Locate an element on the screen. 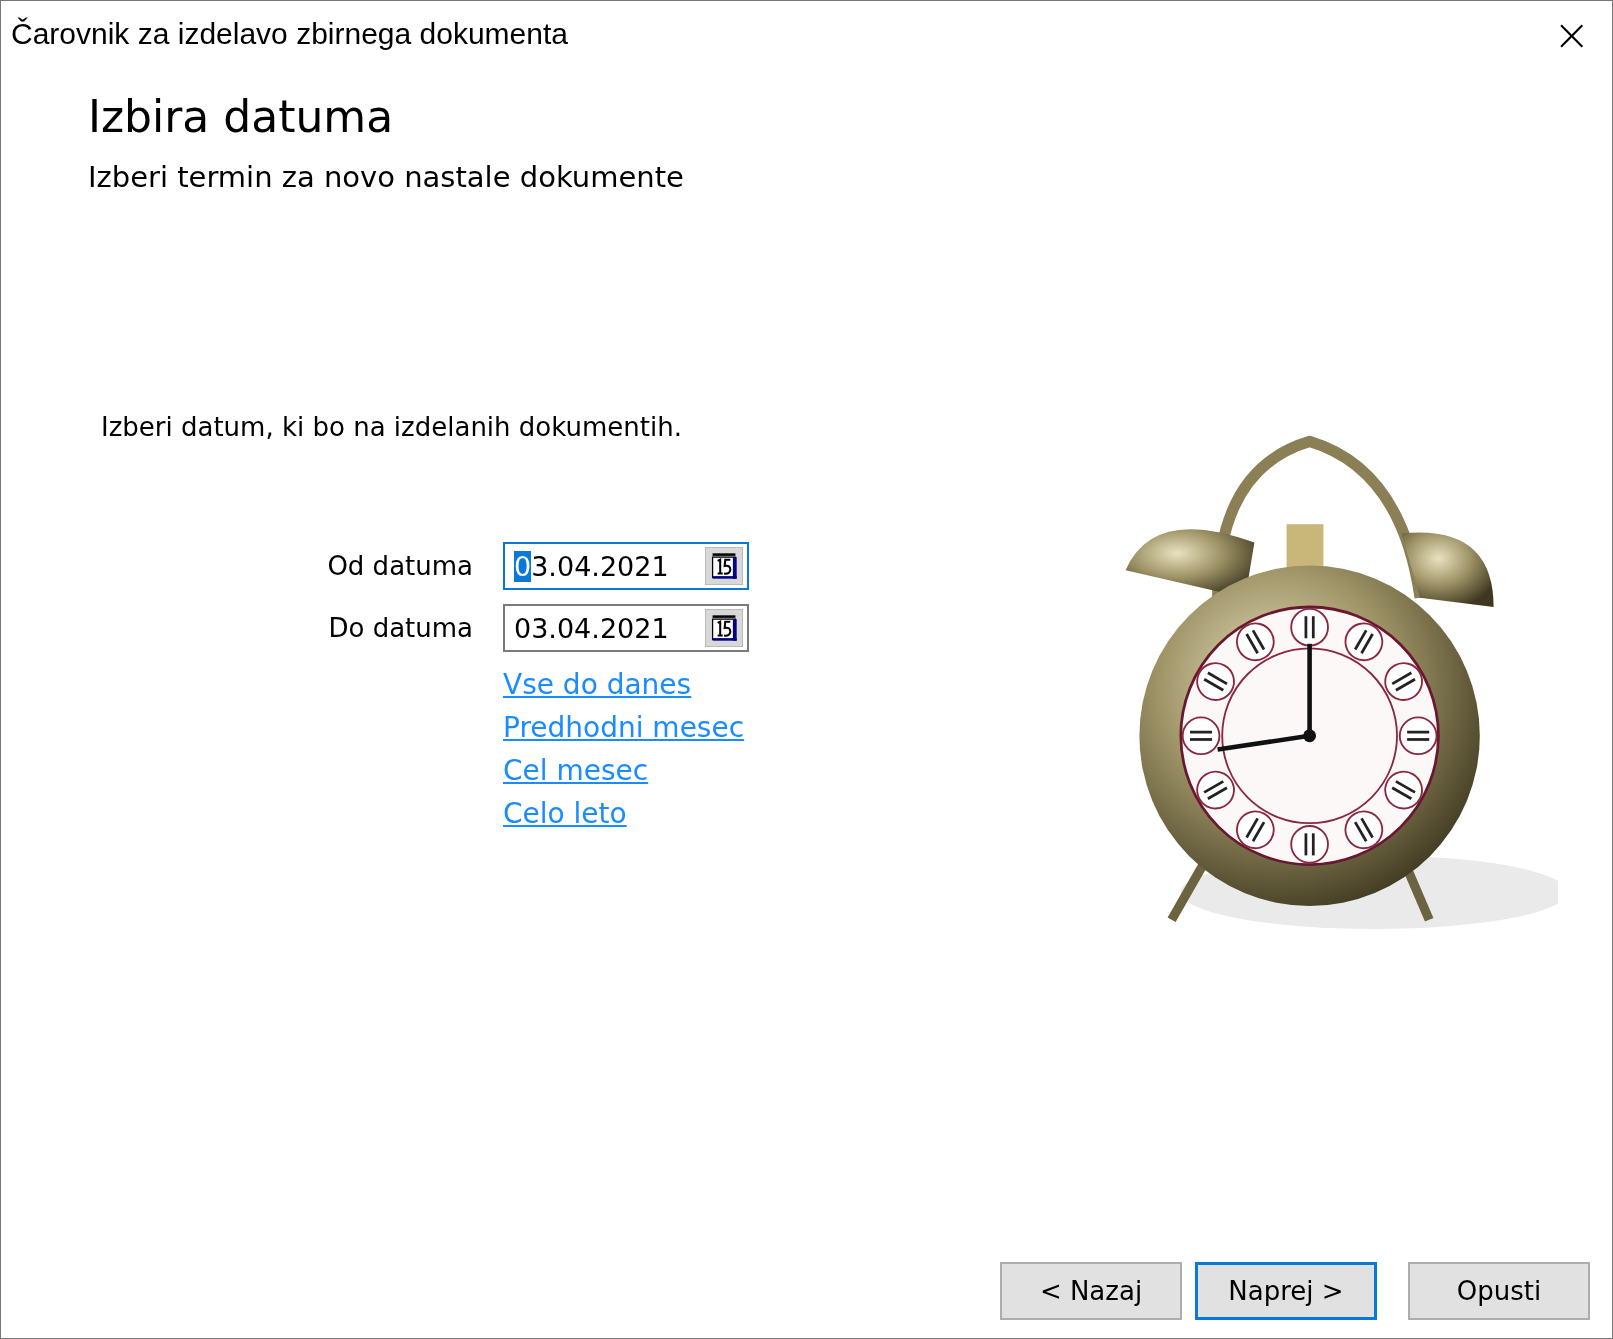 Image resolution: width=1613 pixels, height=1339 pixels. wizard-button: < Nazaj is located at coordinates (1091, 1291).